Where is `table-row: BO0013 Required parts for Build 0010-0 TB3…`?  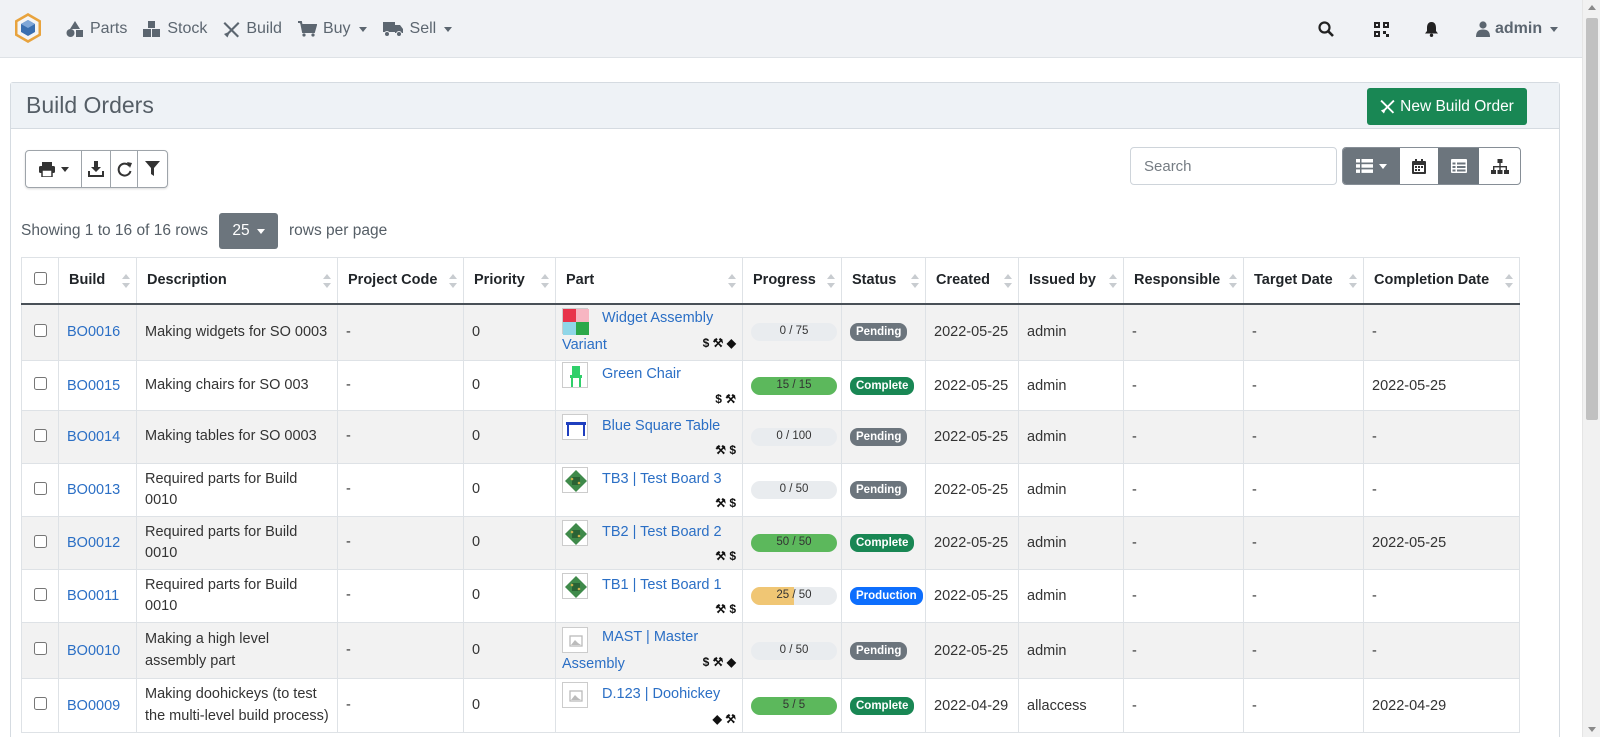 table-row: BO0013 Required parts for Build 0010-0 TB3… is located at coordinates (770, 490).